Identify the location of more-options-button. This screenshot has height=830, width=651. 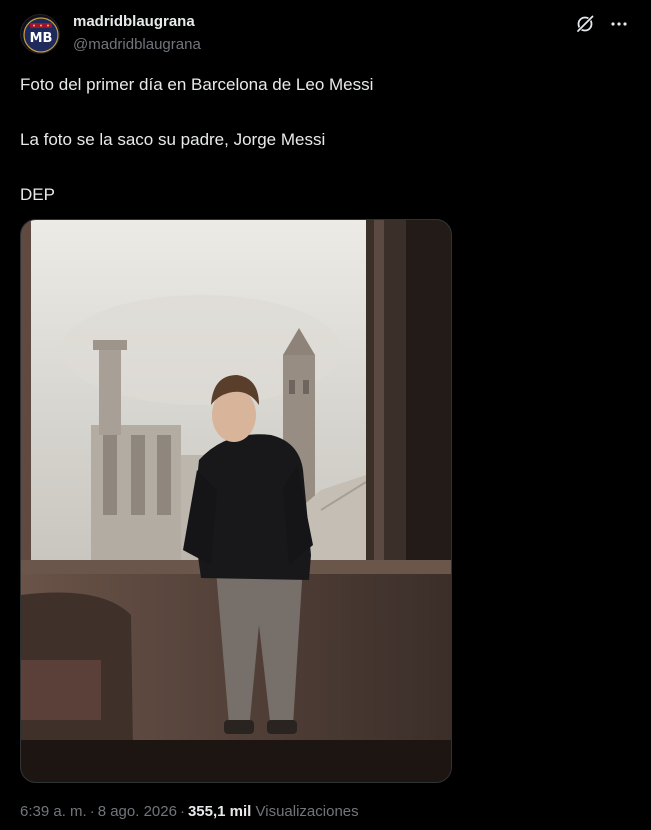
(619, 24).